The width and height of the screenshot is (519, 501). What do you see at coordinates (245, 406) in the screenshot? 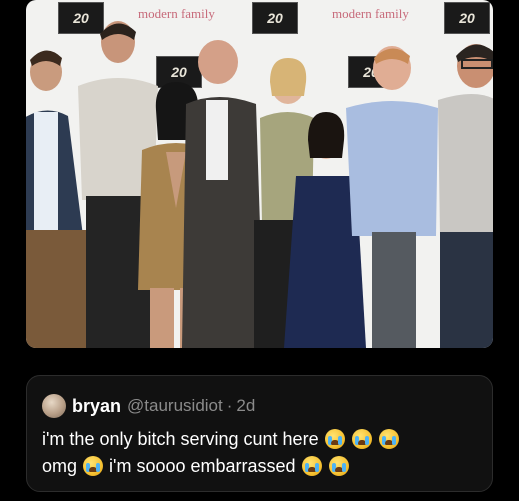
I see `tweet-timestamp: 2d` at bounding box center [245, 406].